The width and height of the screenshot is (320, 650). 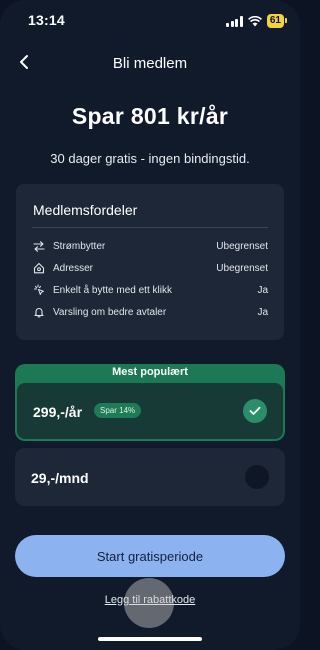 What do you see at coordinates (79, 246) in the screenshot?
I see `benefit-label: Strømbytter` at bounding box center [79, 246].